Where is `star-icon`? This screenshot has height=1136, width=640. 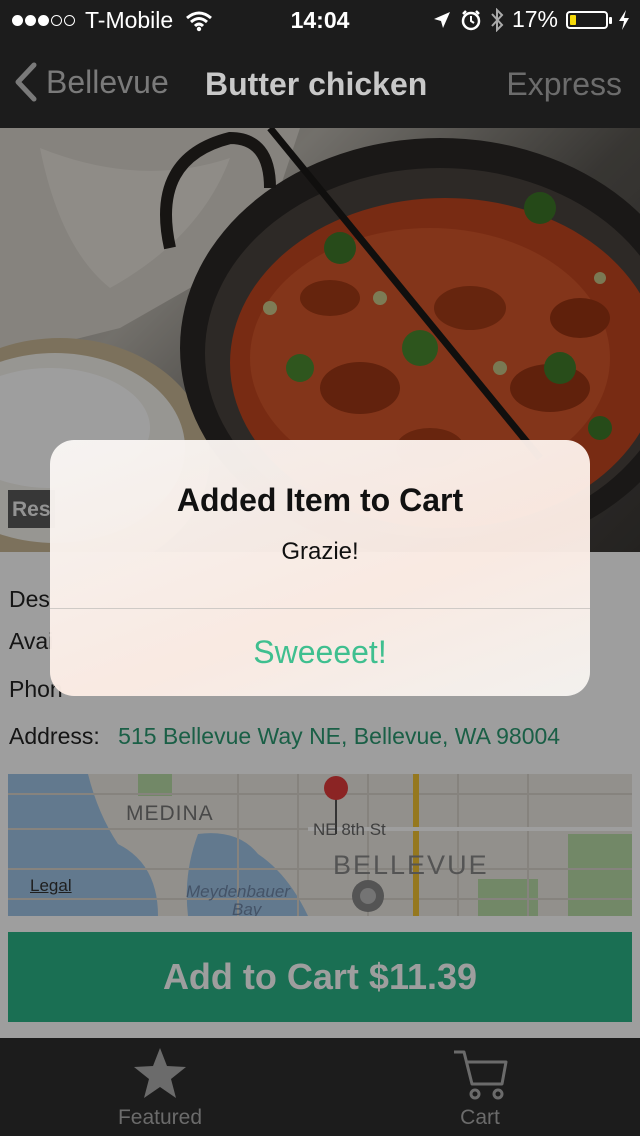
star-icon is located at coordinates (160, 1073).